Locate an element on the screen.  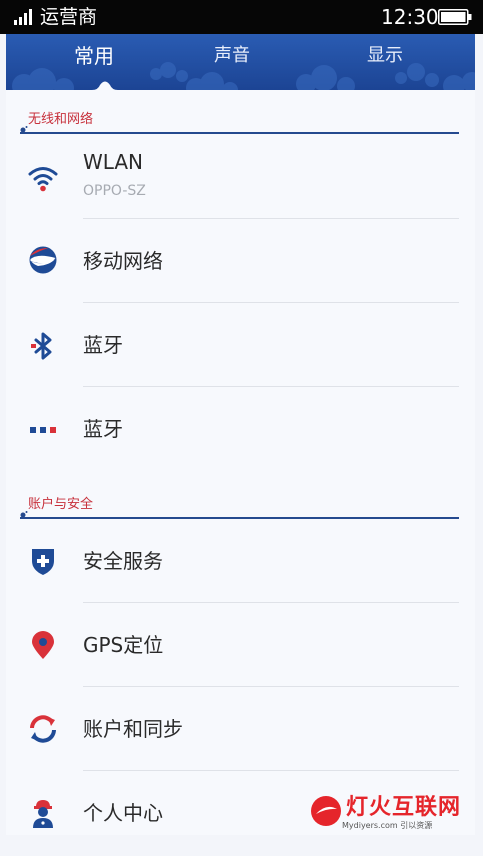
carrier-name: 运营商 is located at coordinates (69, 17).